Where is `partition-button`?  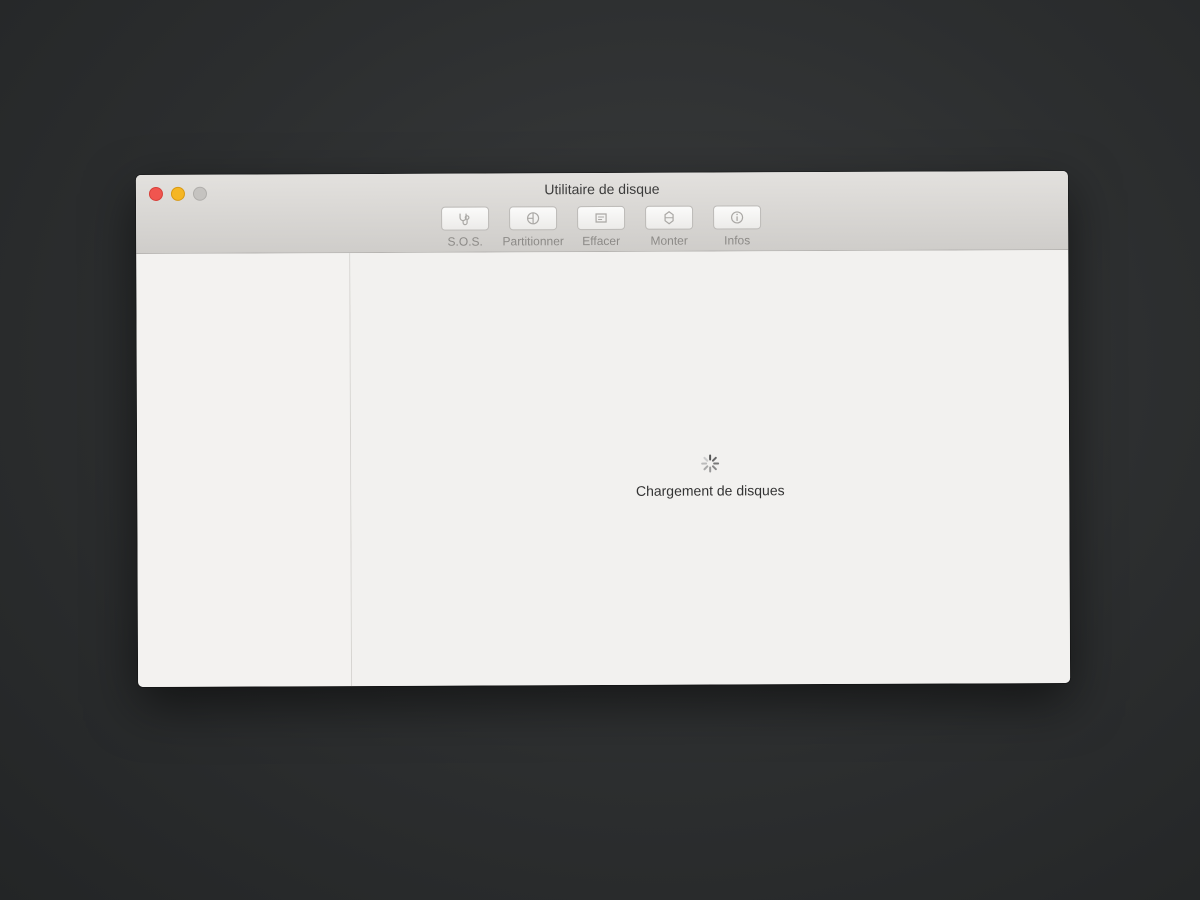 partition-button is located at coordinates (533, 218).